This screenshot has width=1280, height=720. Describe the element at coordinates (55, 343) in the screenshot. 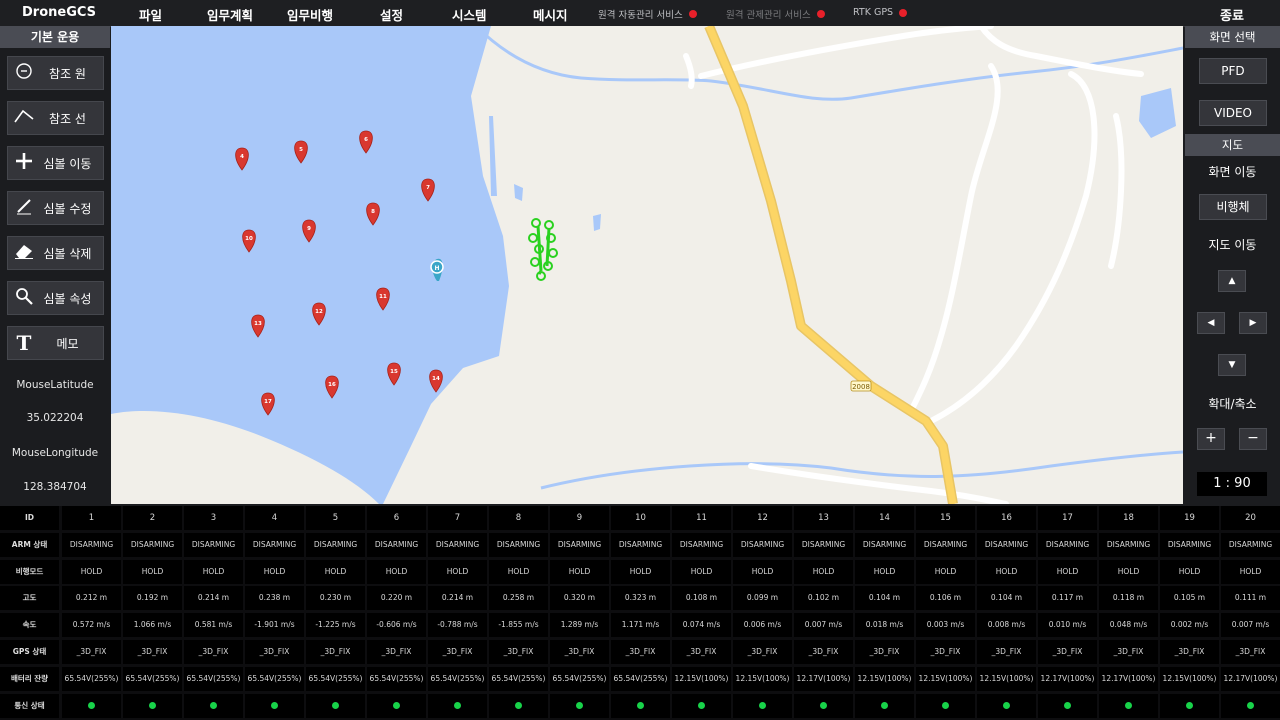

I see `memo-button: T 메모` at that location.